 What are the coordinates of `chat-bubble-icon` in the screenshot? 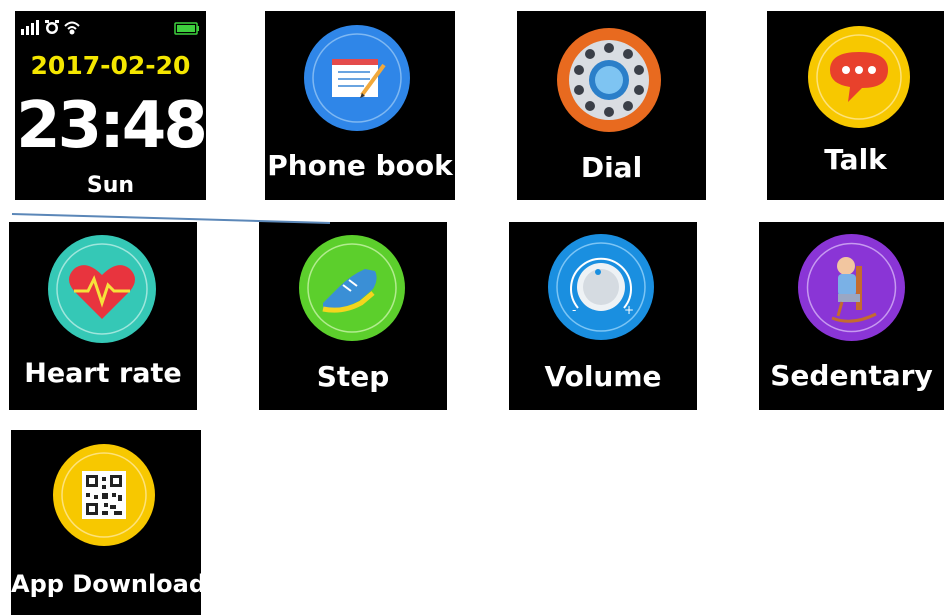 It's located at (859, 77).